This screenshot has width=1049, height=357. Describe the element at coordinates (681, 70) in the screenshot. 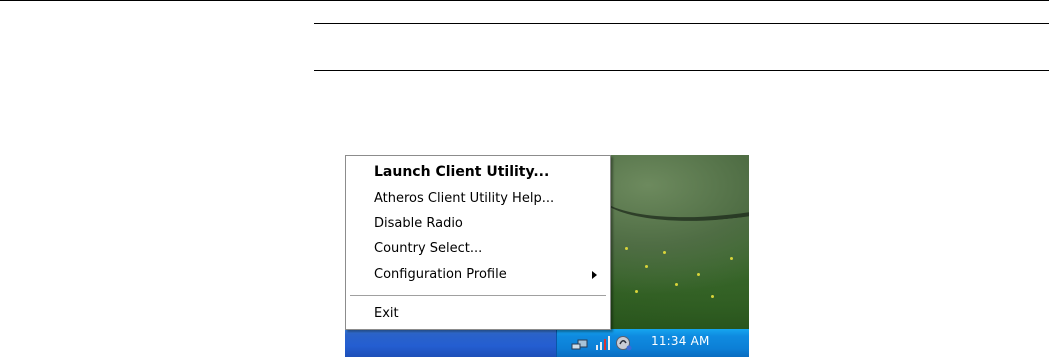

I see `section-rule-lower` at that location.